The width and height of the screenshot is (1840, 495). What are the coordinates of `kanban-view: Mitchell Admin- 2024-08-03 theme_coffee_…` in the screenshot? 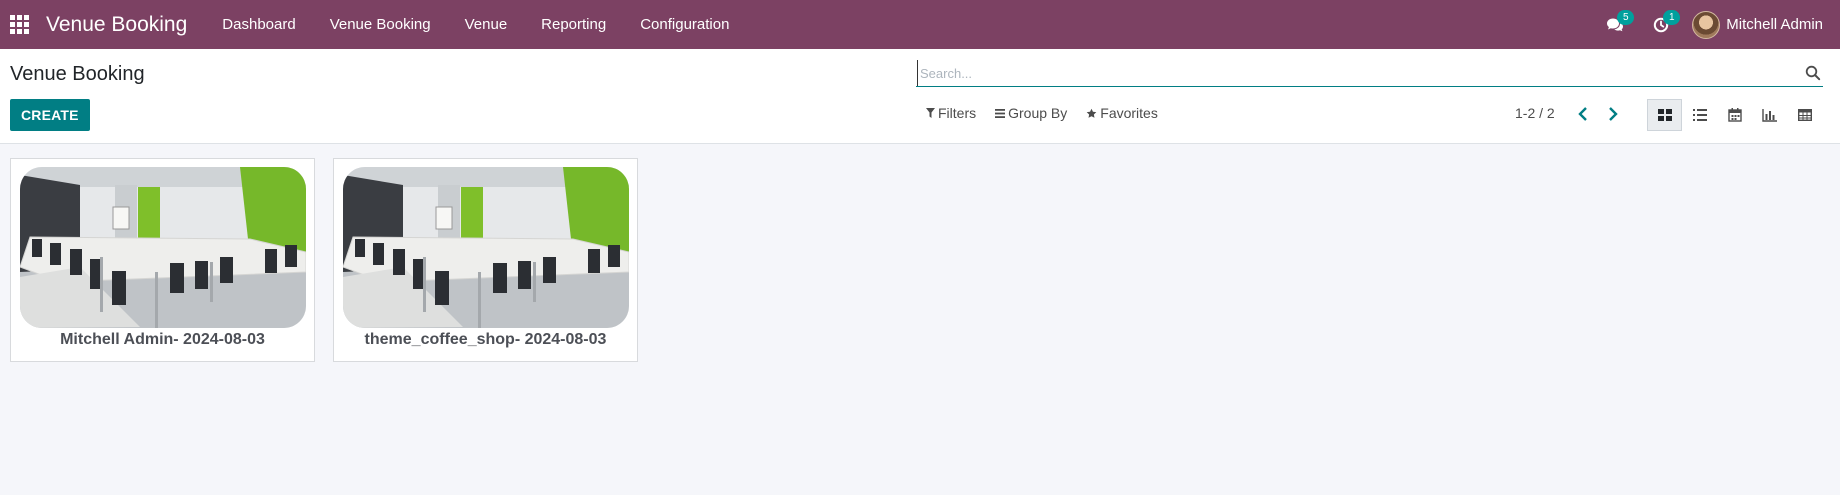 It's located at (333, 260).